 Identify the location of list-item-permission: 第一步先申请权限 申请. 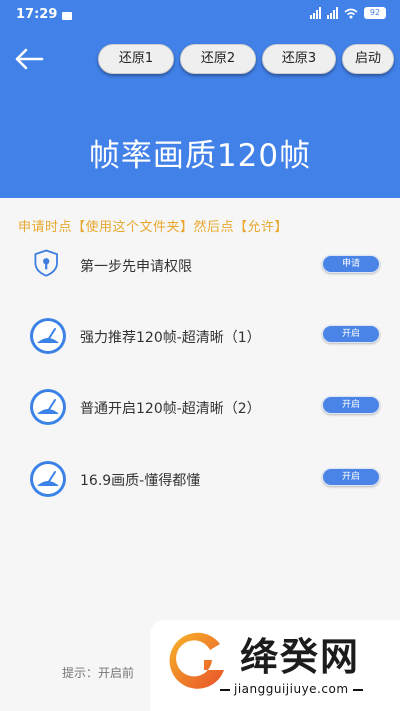
(200, 266).